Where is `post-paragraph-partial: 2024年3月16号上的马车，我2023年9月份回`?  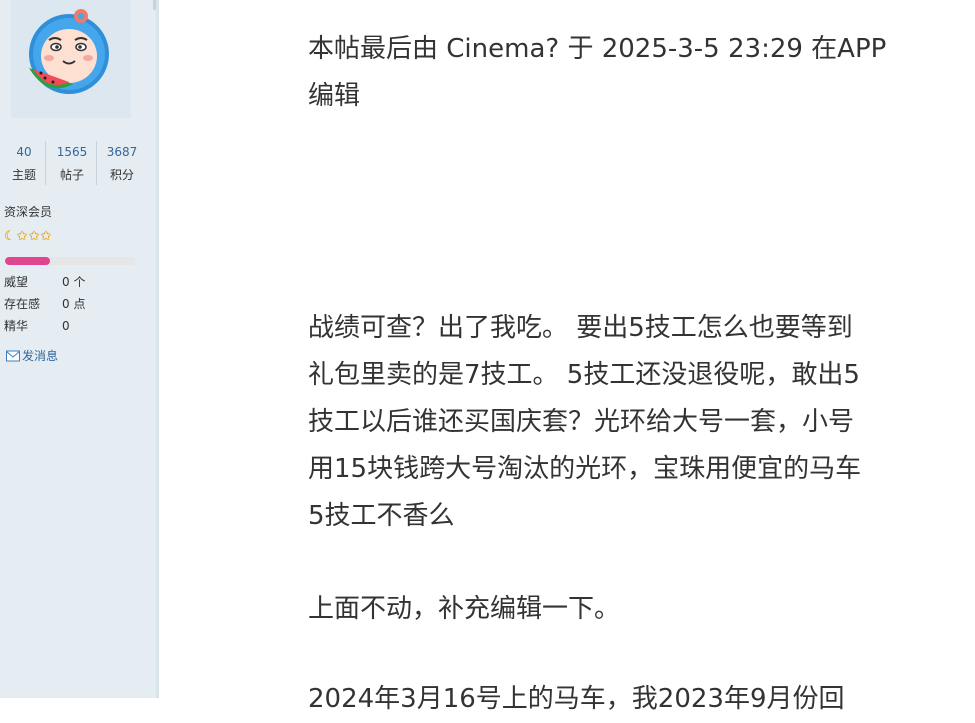 post-paragraph-partial: 2024年3月16号上的马车，我2023年9月份回 is located at coordinates (628, 699).